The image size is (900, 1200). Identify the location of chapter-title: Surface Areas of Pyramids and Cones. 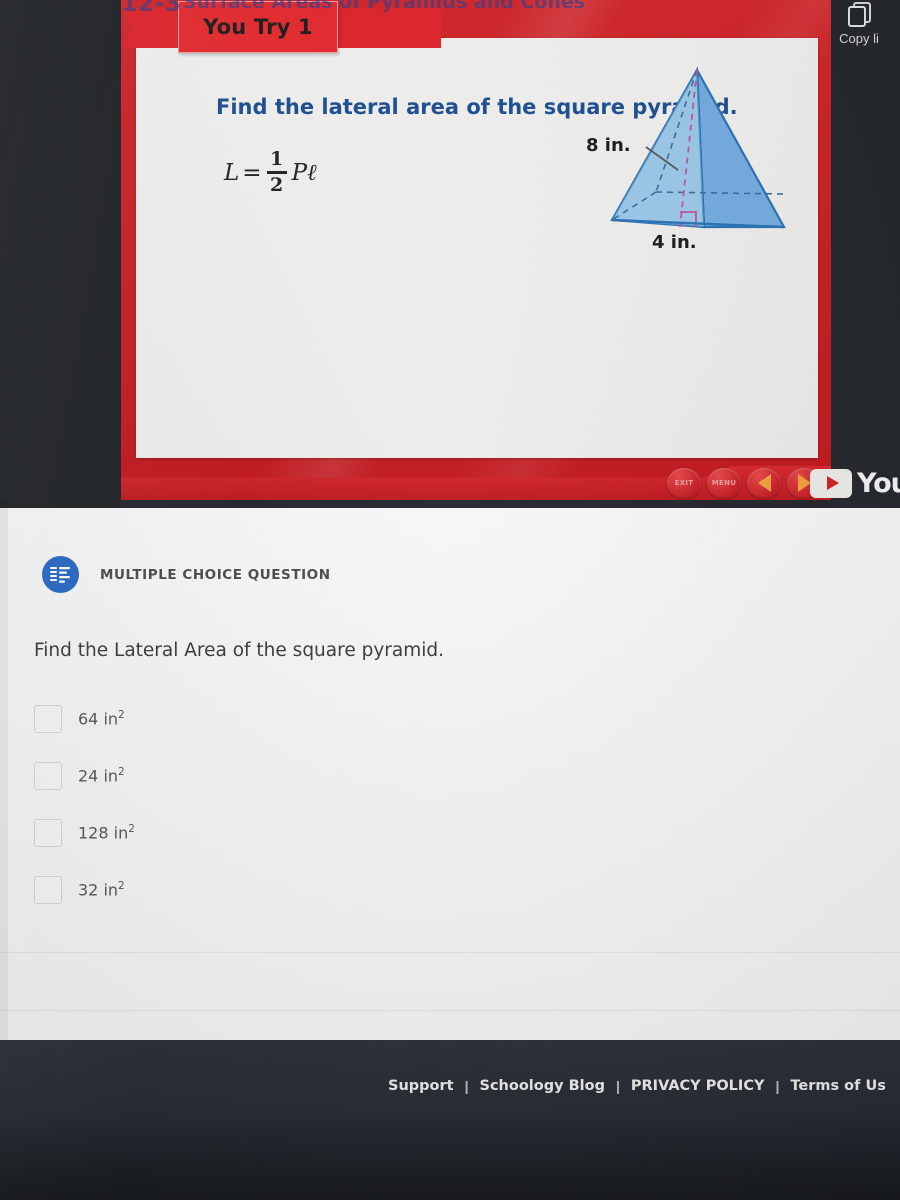
(384, 6).